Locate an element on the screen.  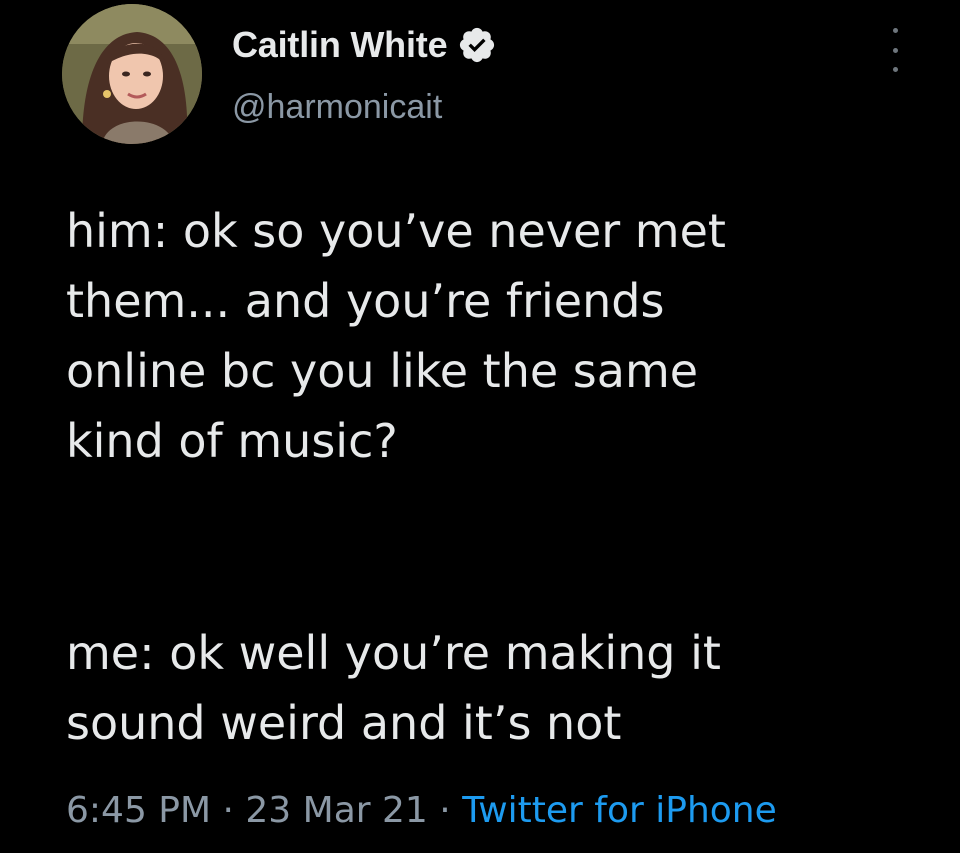
verified-badge-icon is located at coordinates (477, 45).